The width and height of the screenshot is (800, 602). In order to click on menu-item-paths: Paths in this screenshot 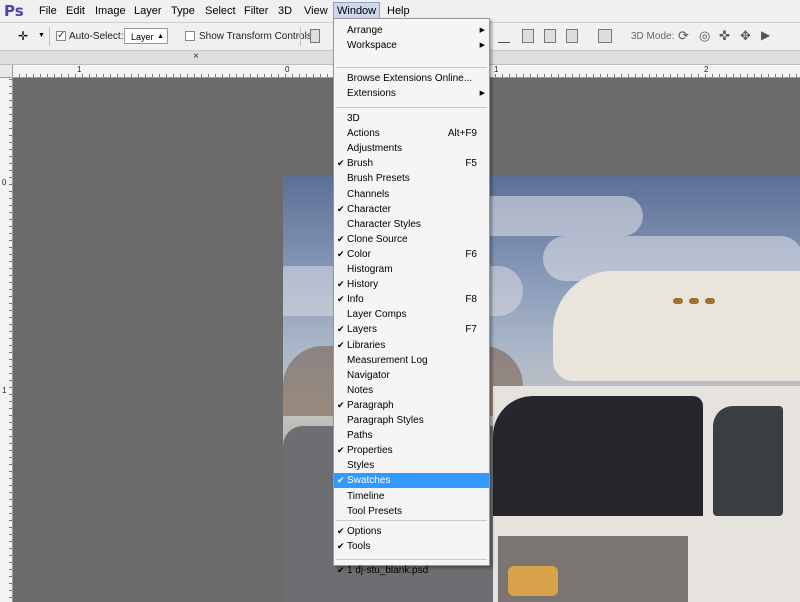, I will do `click(411, 435)`.